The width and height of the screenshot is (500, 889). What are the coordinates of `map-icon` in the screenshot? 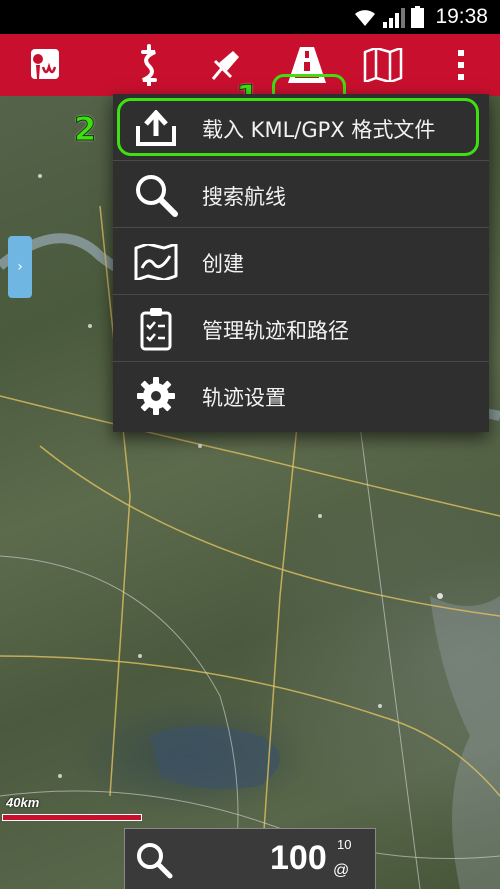 It's located at (383, 65).